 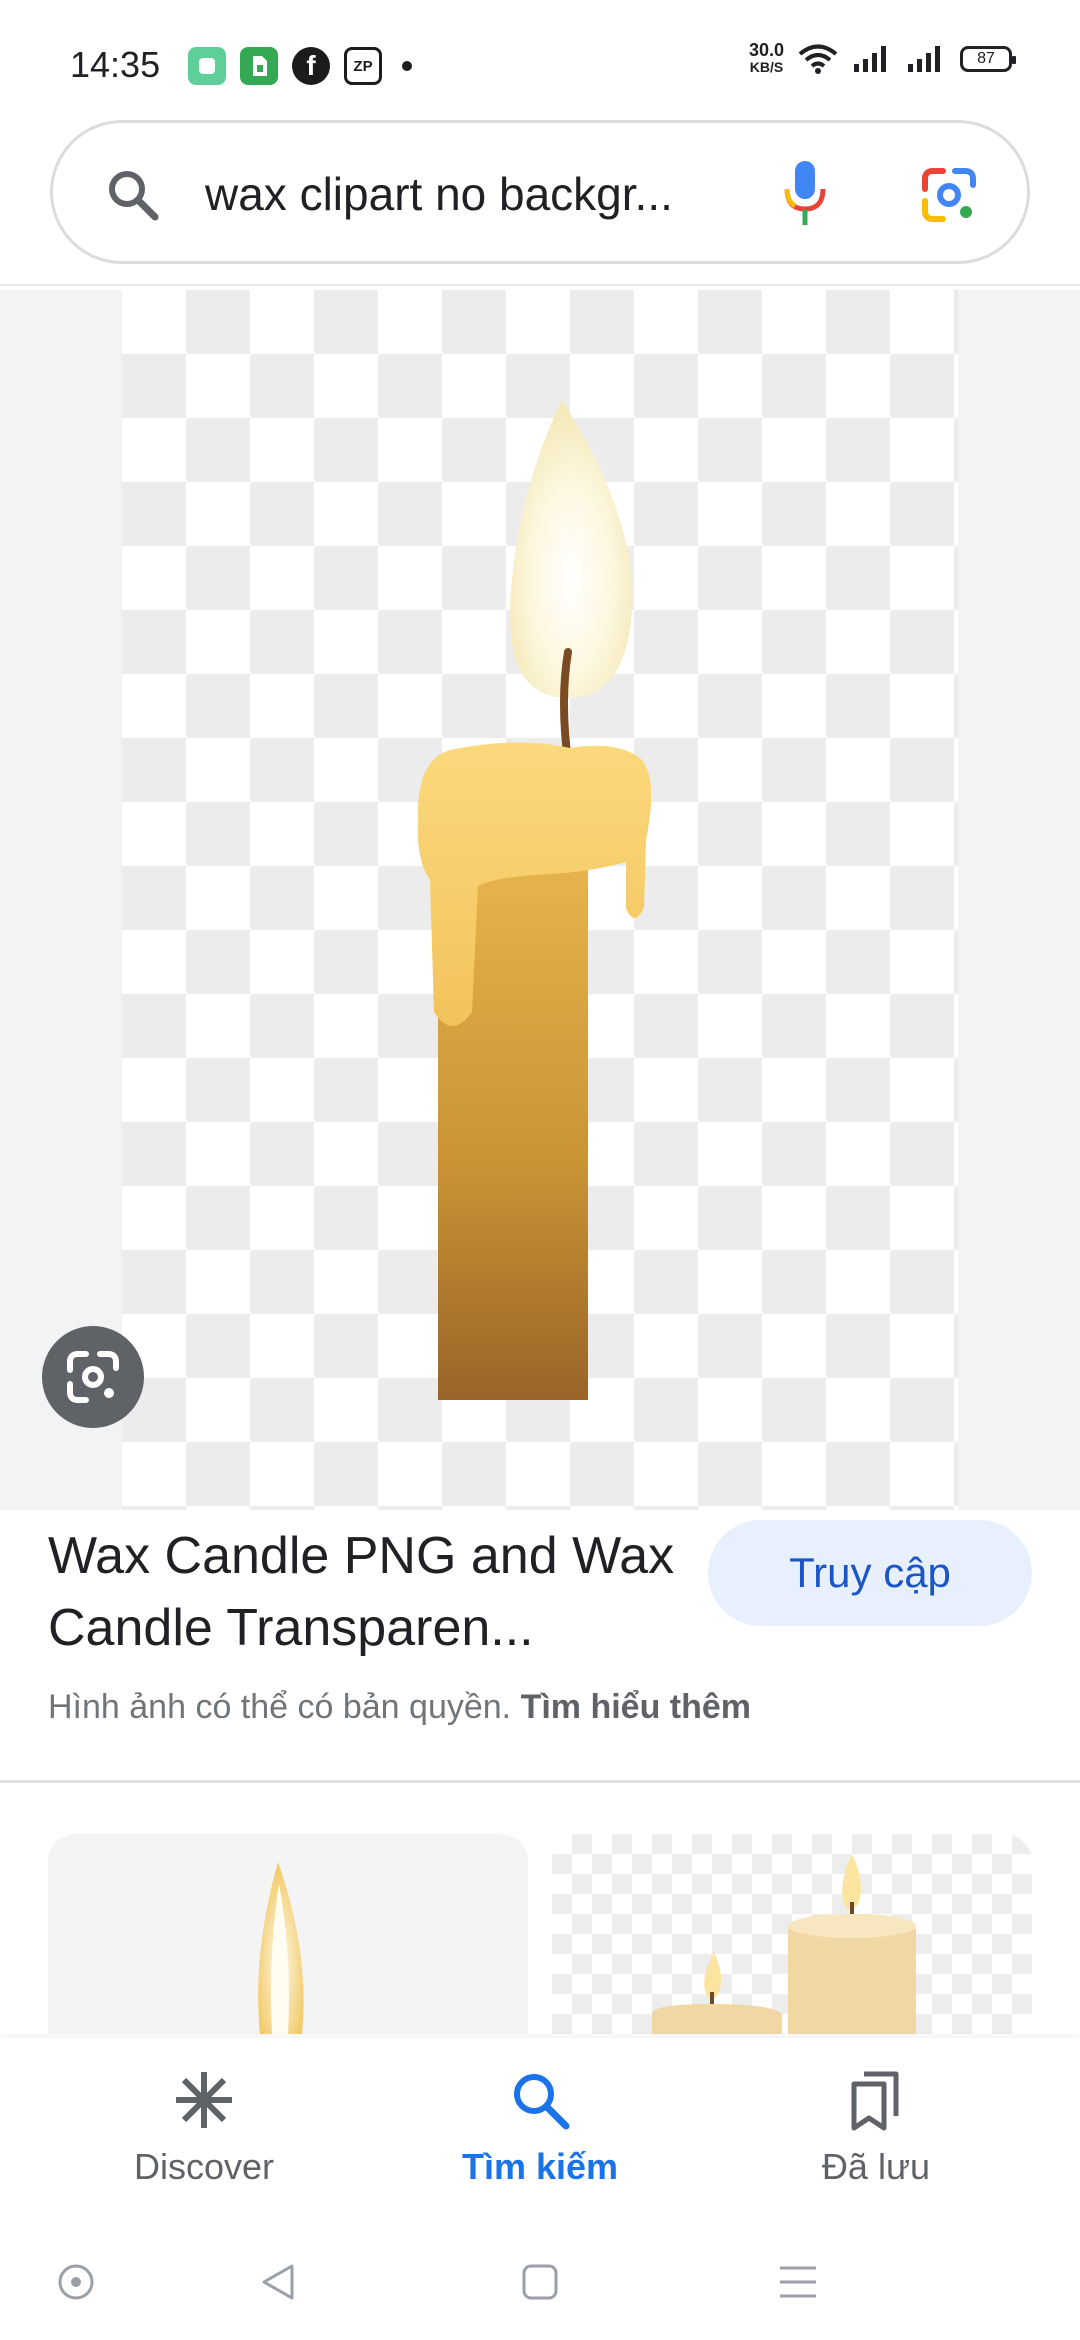 What do you see at coordinates (766, 67) in the screenshot?
I see `network-speed-unit: KB/S` at bounding box center [766, 67].